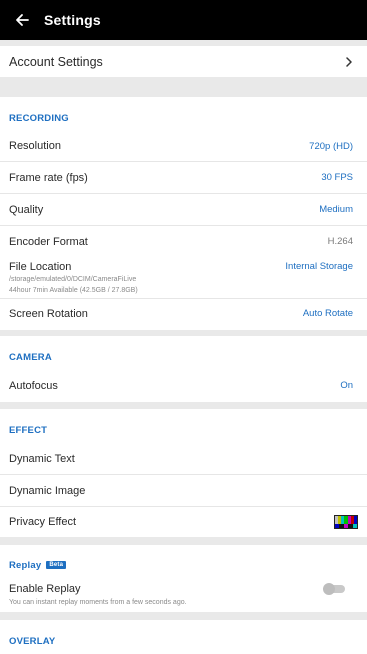 Image resolution: width=367 pixels, height=654 pixels. I want to click on arrow-left-icon, so click(22, 20).